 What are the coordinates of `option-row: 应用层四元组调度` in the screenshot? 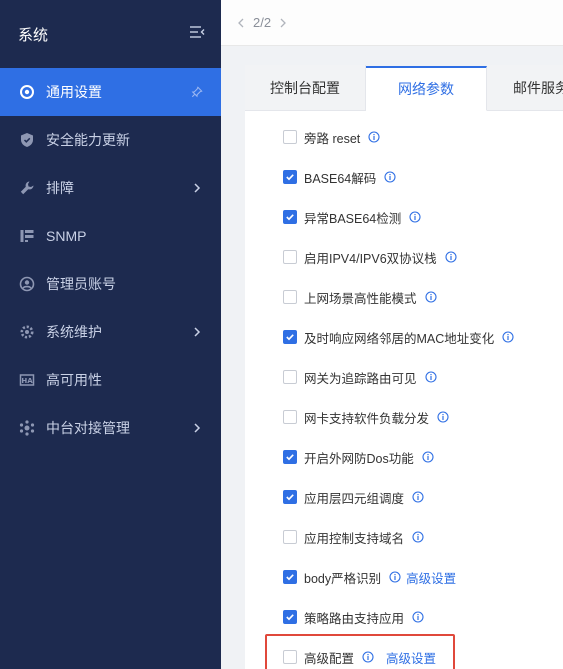 It's located at (404, 497).